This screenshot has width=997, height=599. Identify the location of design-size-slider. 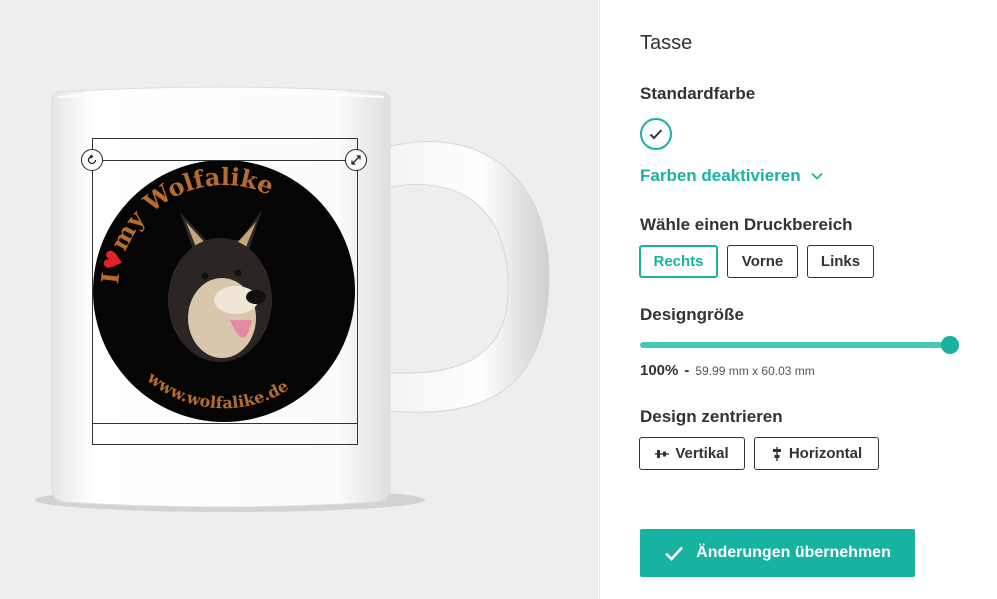
(799, 345).